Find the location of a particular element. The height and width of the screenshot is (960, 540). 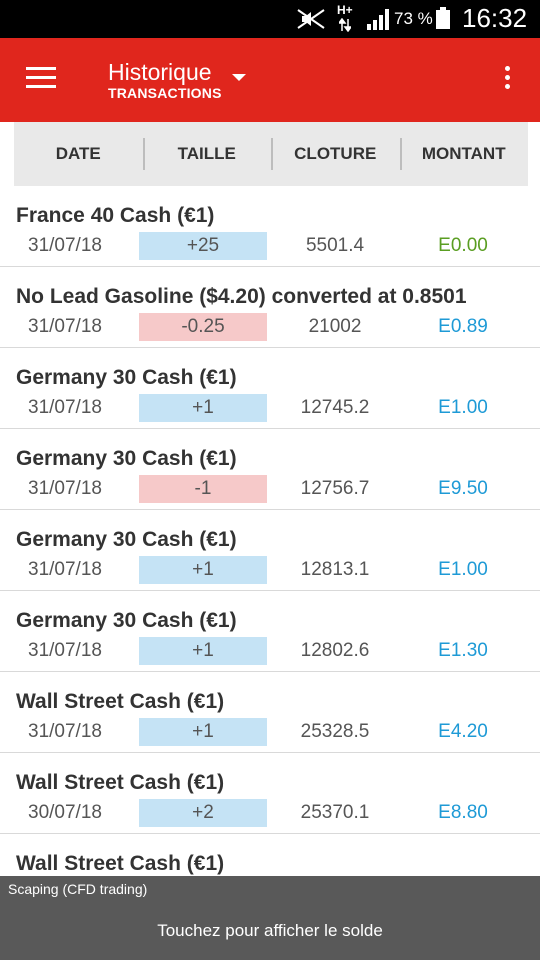

instrument-name: France 40 Cash (€1) is located at coordinates (115, 215).